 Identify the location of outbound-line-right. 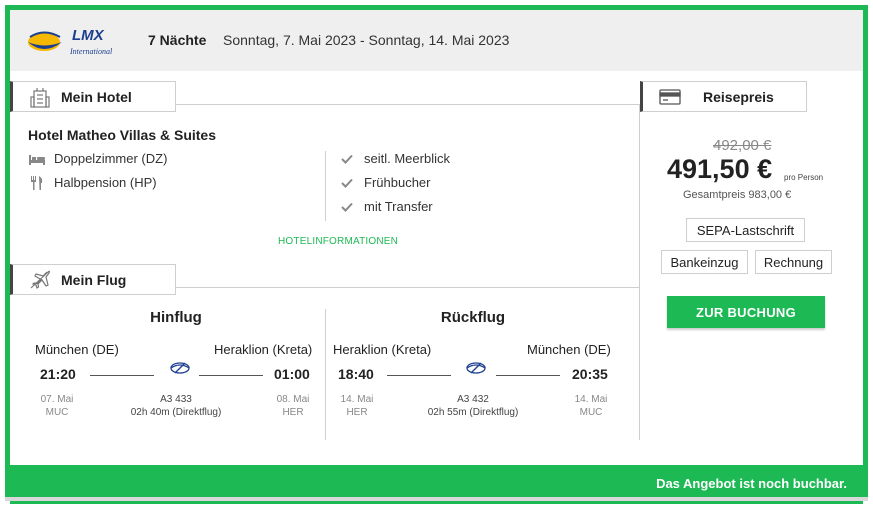
(231, 375).